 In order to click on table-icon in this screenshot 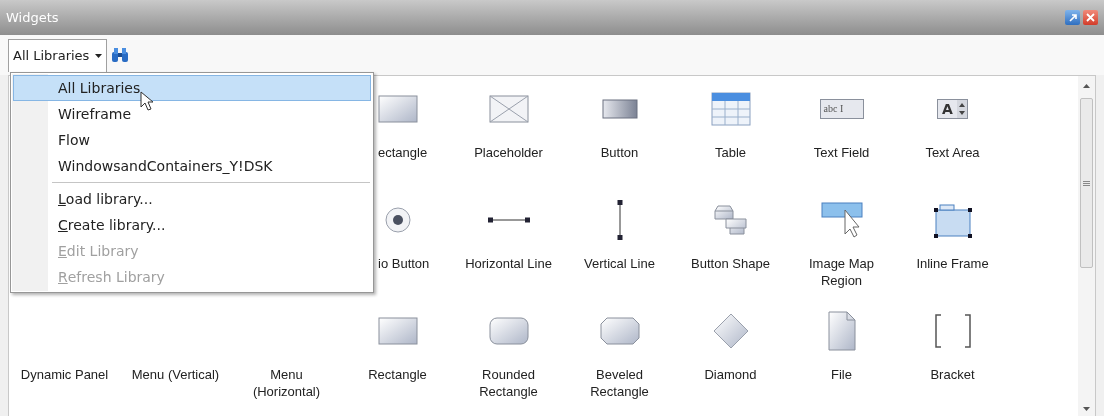, I will do `click(730, 109)`.